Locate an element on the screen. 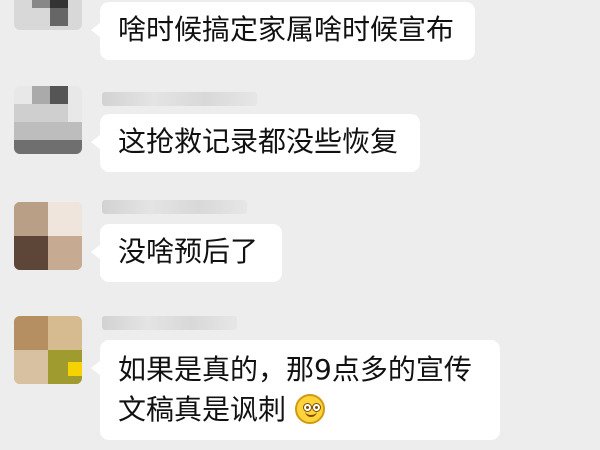 This screenshot has width=600, height=450. message-bubble: 没啥预后了 is located at coordinates (186, 253).